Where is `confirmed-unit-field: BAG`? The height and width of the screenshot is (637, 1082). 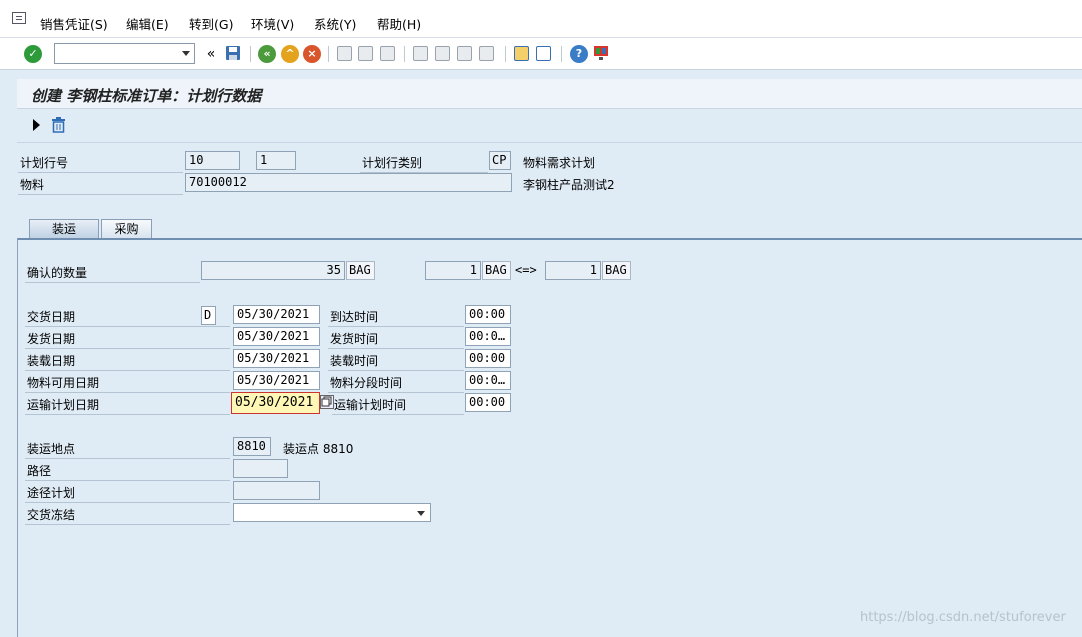
confirmed-unit-field: BAG is located at coordinates (360, 270).